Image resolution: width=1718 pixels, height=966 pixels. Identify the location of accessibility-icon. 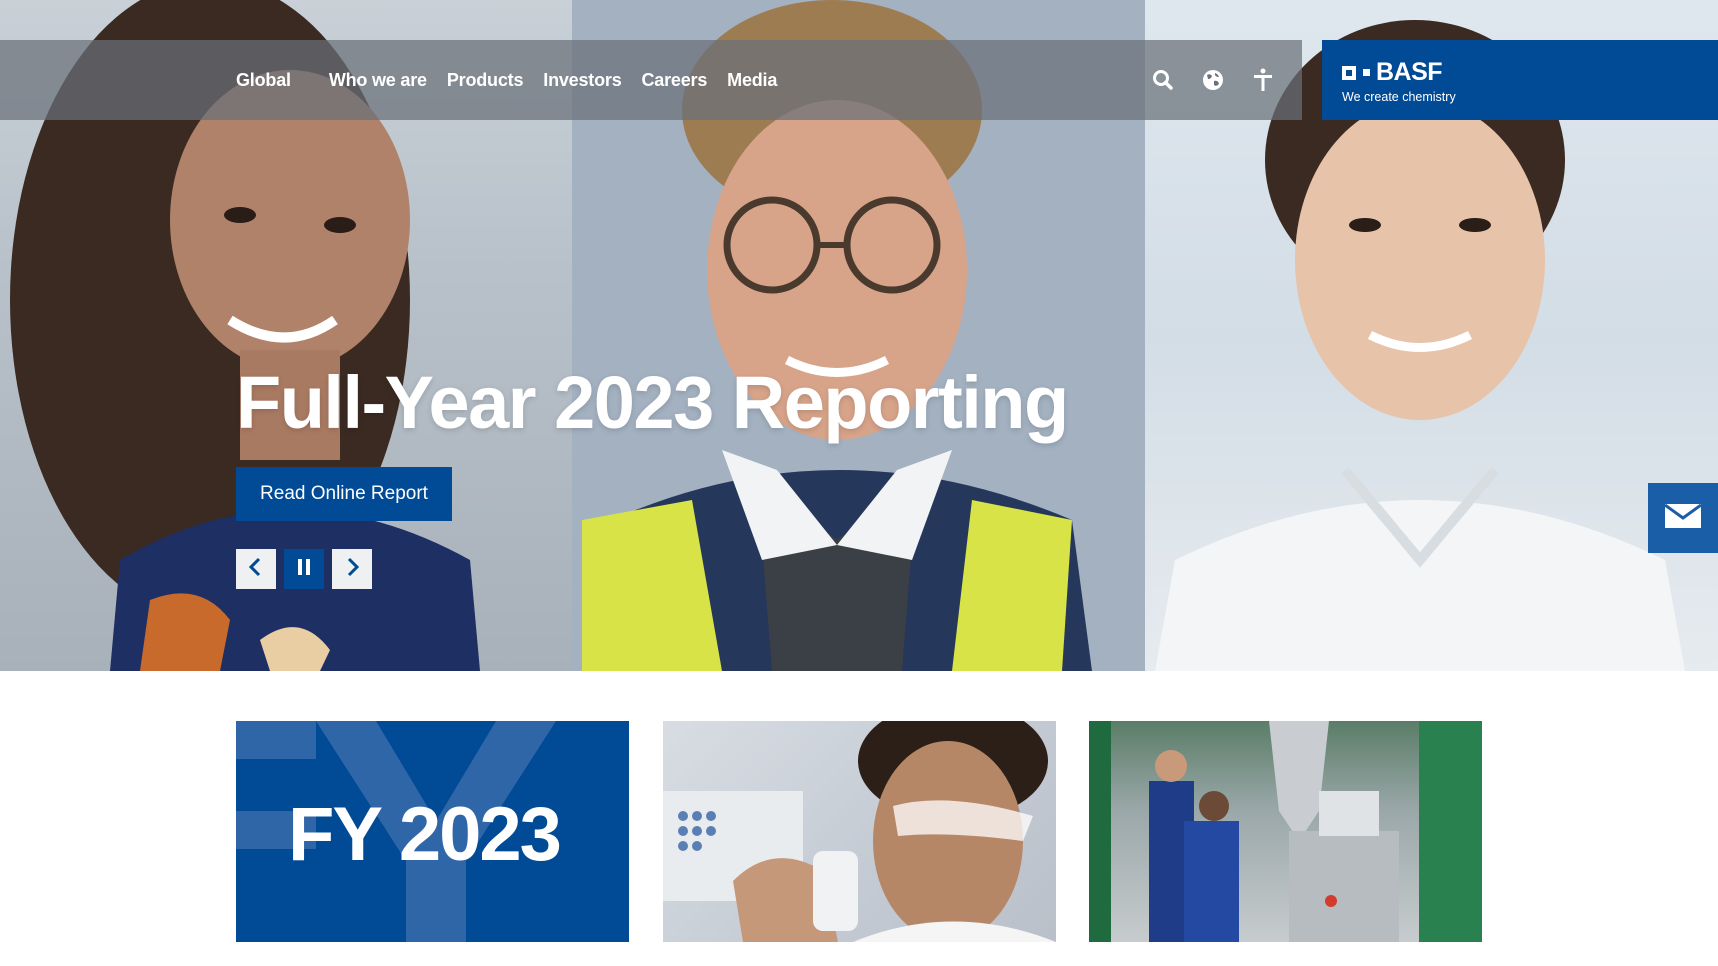
(1263, 80).